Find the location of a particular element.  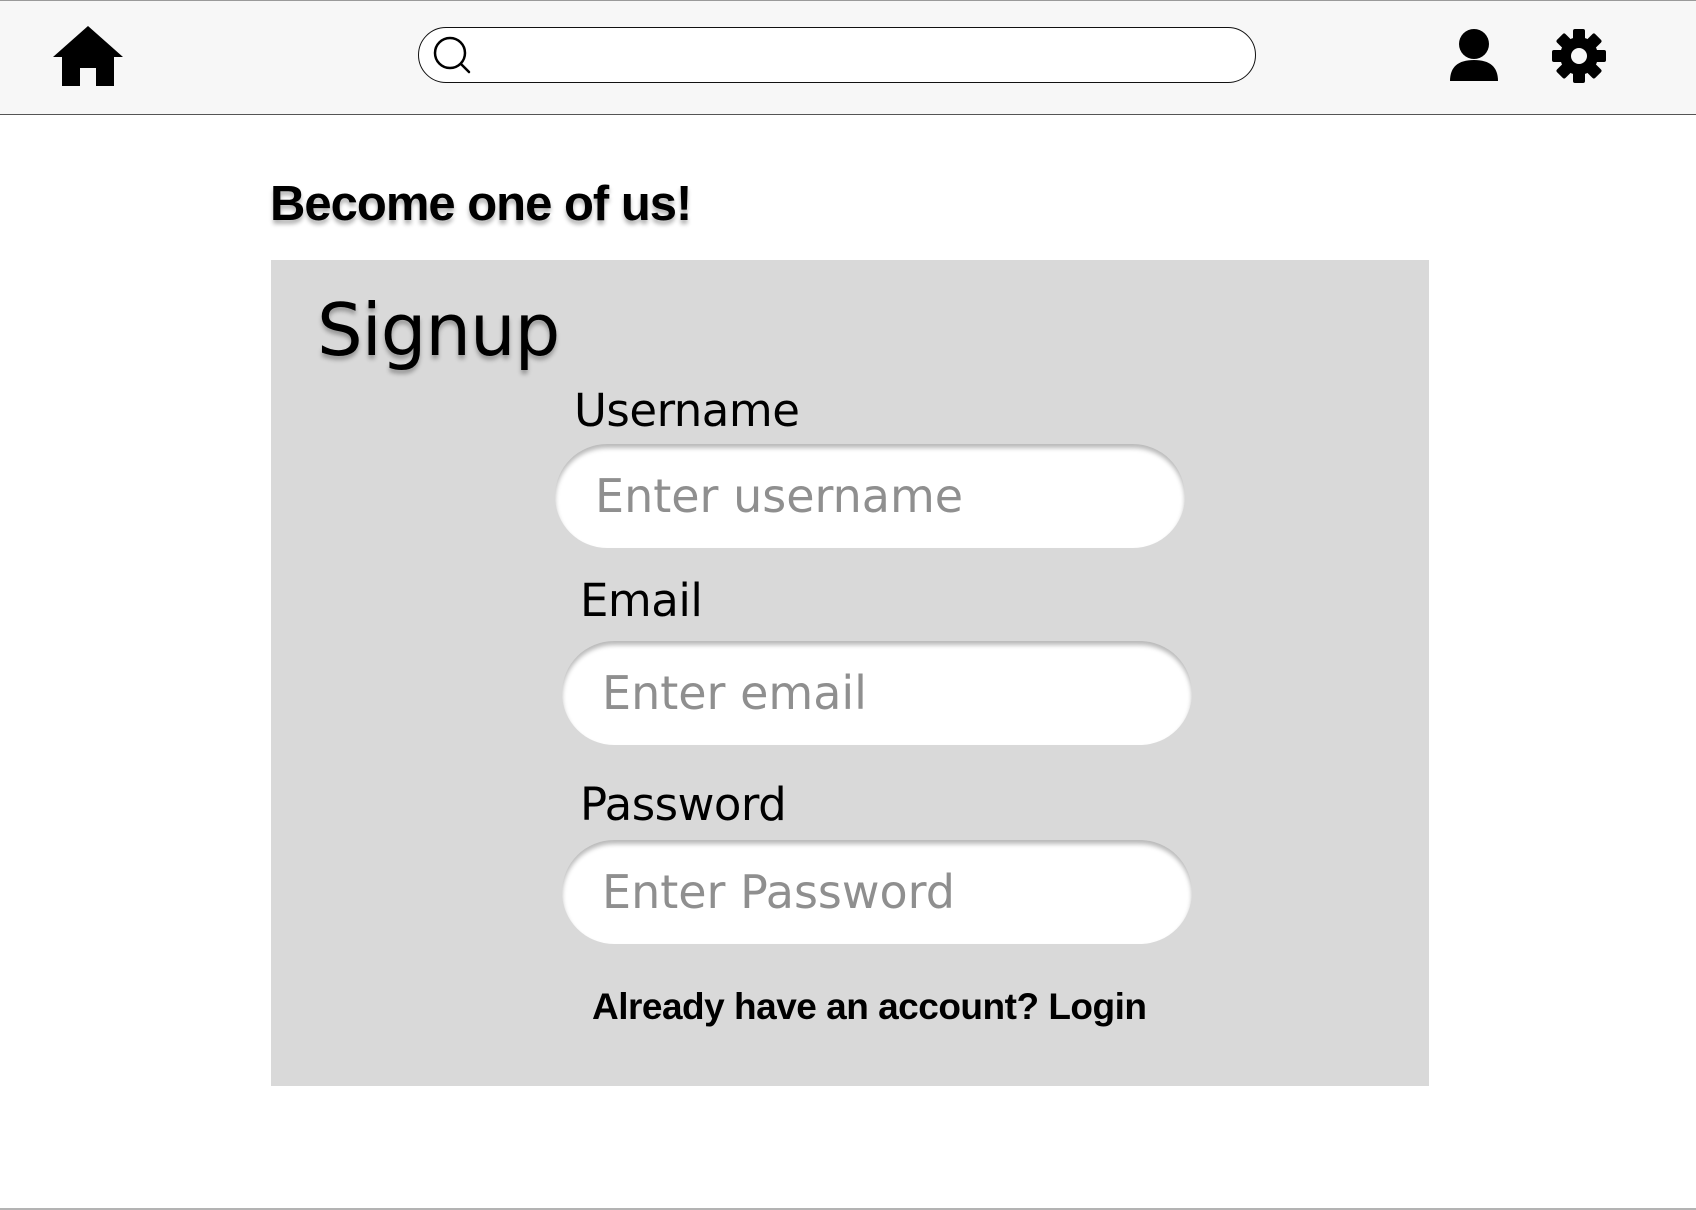

login-prompt-line: Already have an account? Login is located at coordinates (869, 1007).